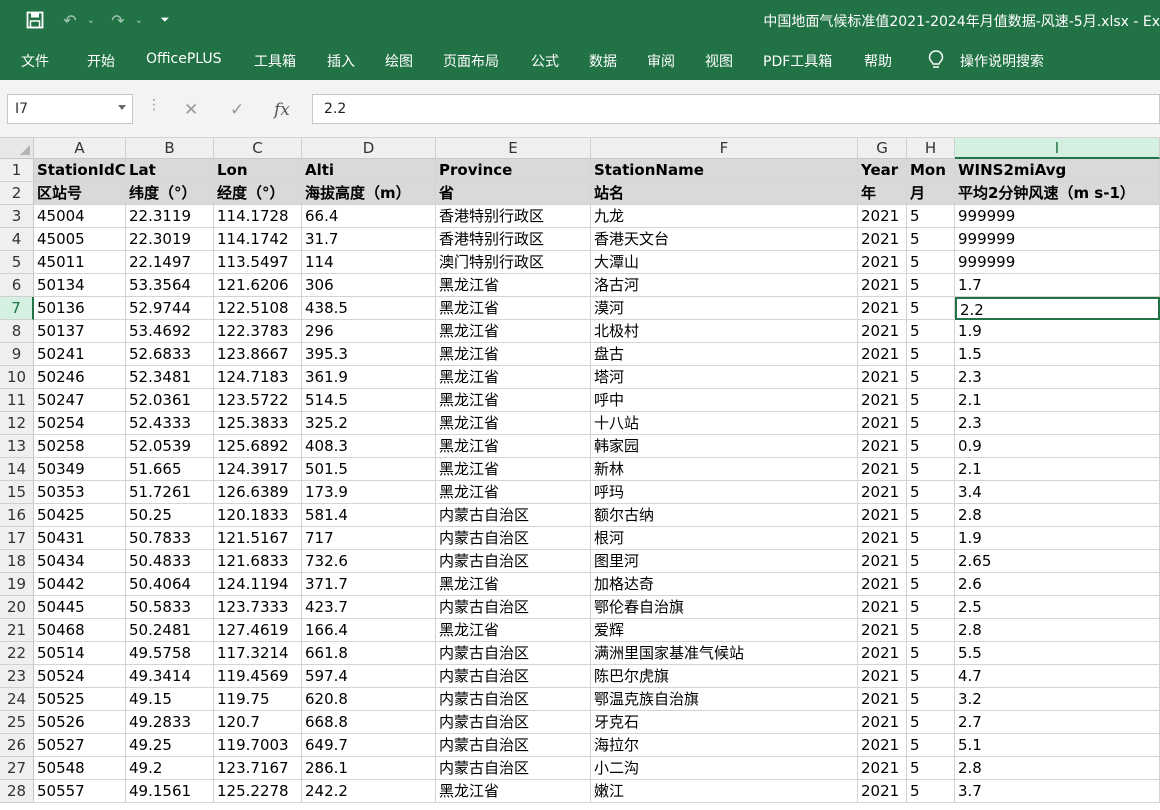 The width and height of the screenshot is (1160, 810). I want to click on cell-e21: 黑龙江省, so click(513, 630).